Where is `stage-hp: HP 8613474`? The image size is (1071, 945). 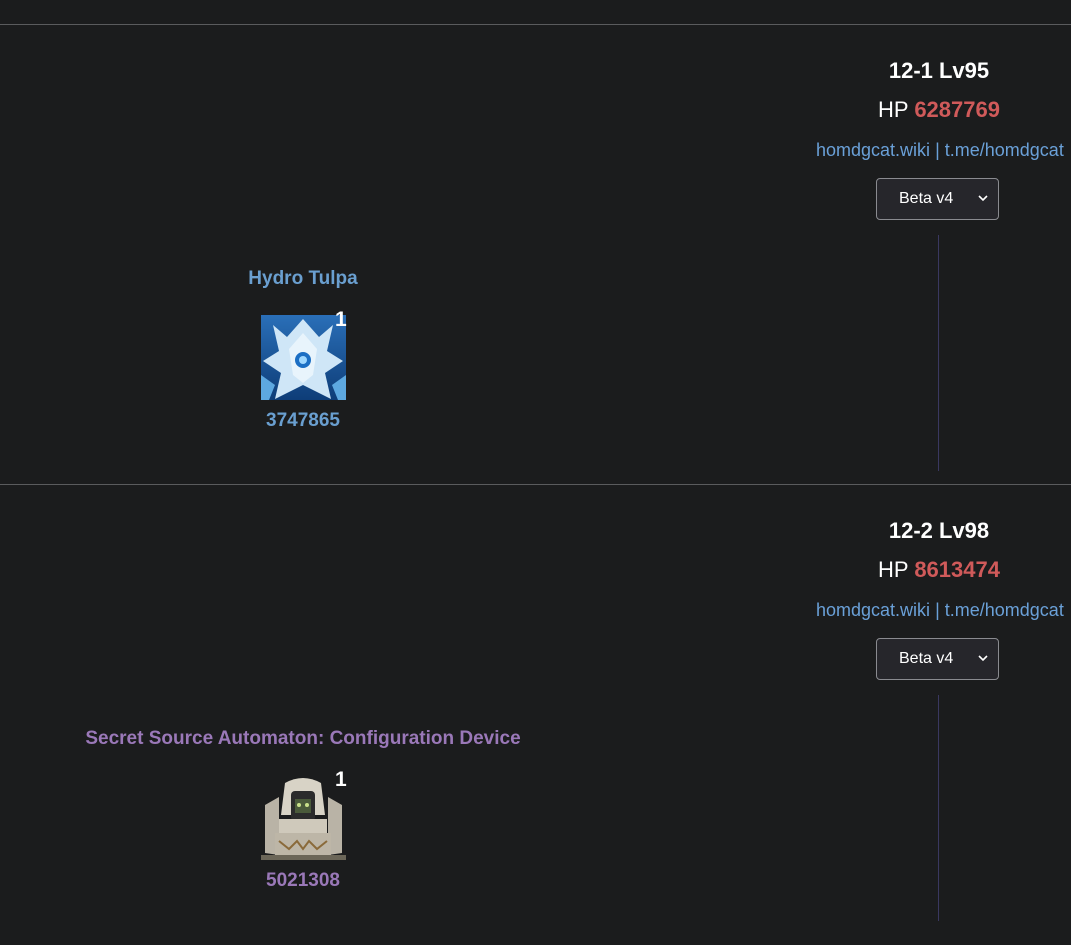 stage-hp: HP 8613474 is located at coordinates (939, 570).